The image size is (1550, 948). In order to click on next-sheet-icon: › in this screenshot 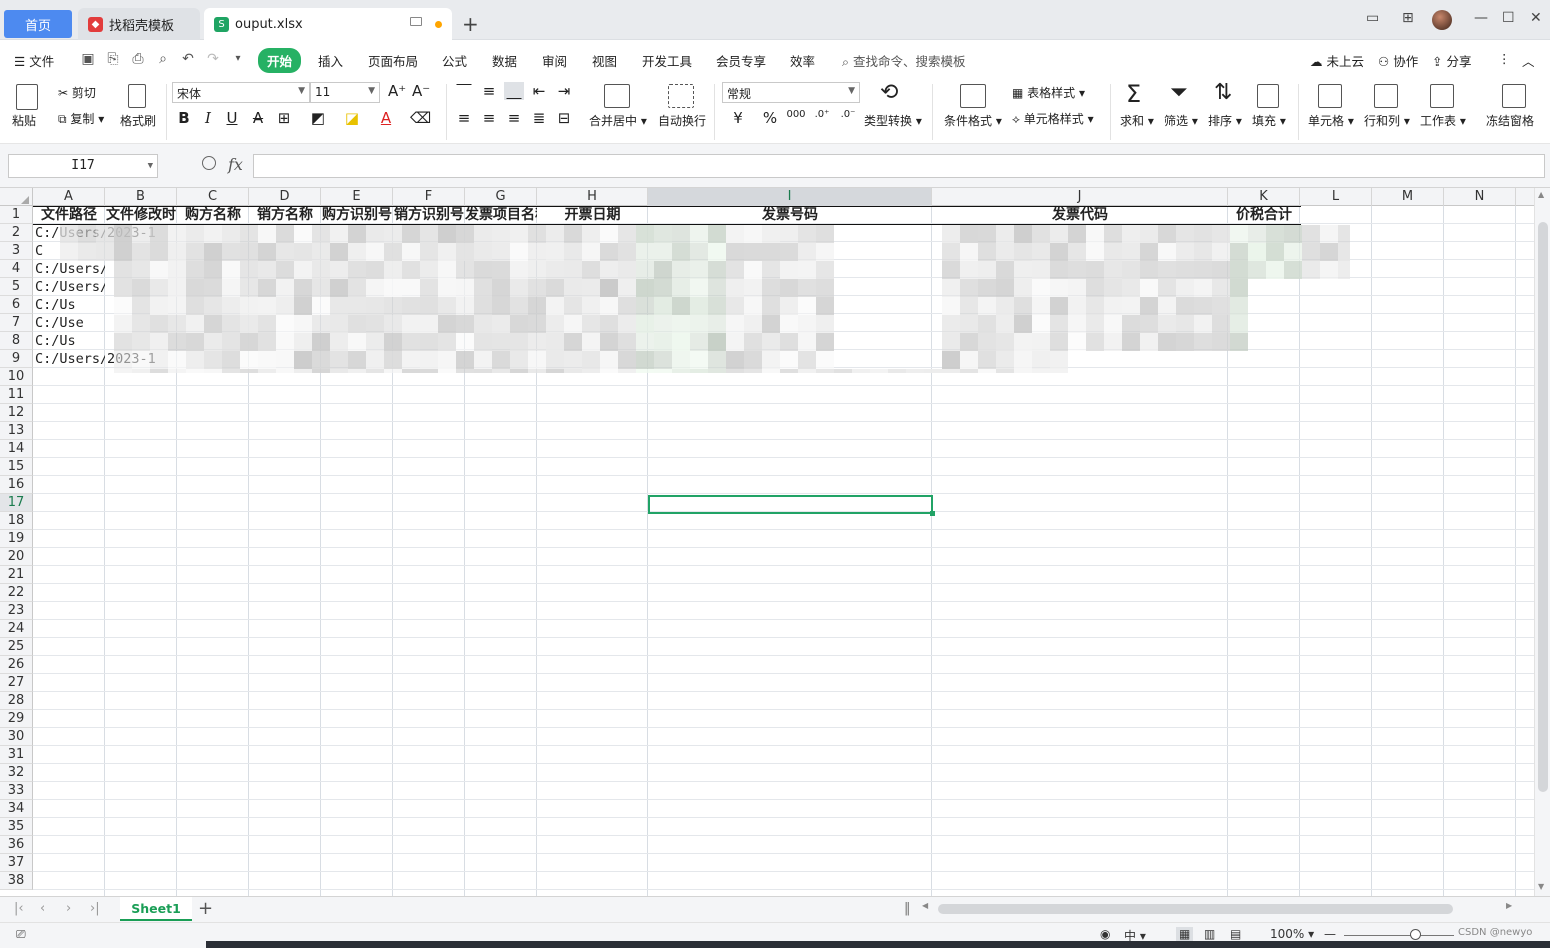, I will do `click(68, 908)`.